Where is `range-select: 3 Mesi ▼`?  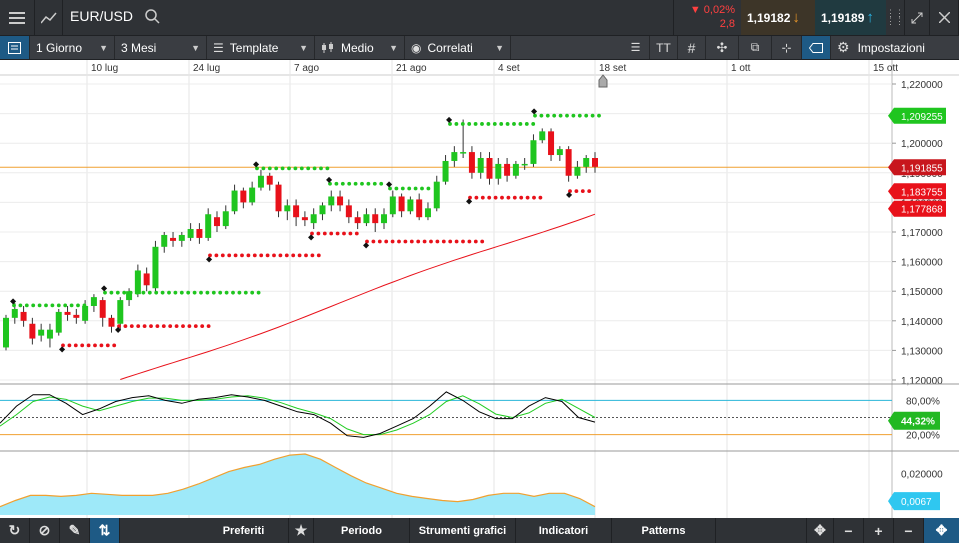 range-select: 3 Mesi ▼ is located at coordinates (161, 47).